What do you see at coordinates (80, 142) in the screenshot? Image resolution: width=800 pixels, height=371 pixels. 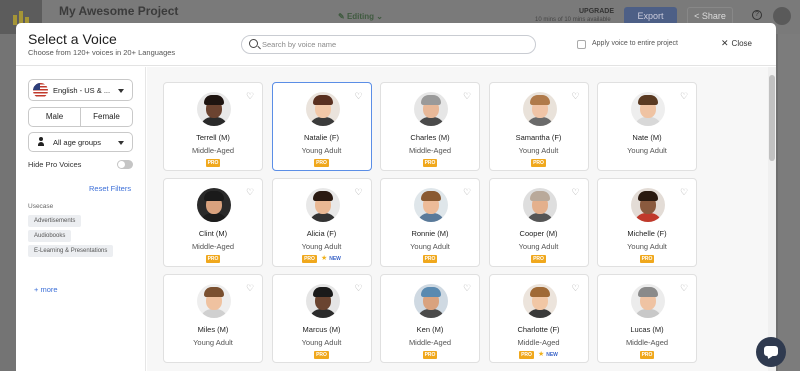 I see `age-group-select: All age groups` at bounding box center [80, 142].